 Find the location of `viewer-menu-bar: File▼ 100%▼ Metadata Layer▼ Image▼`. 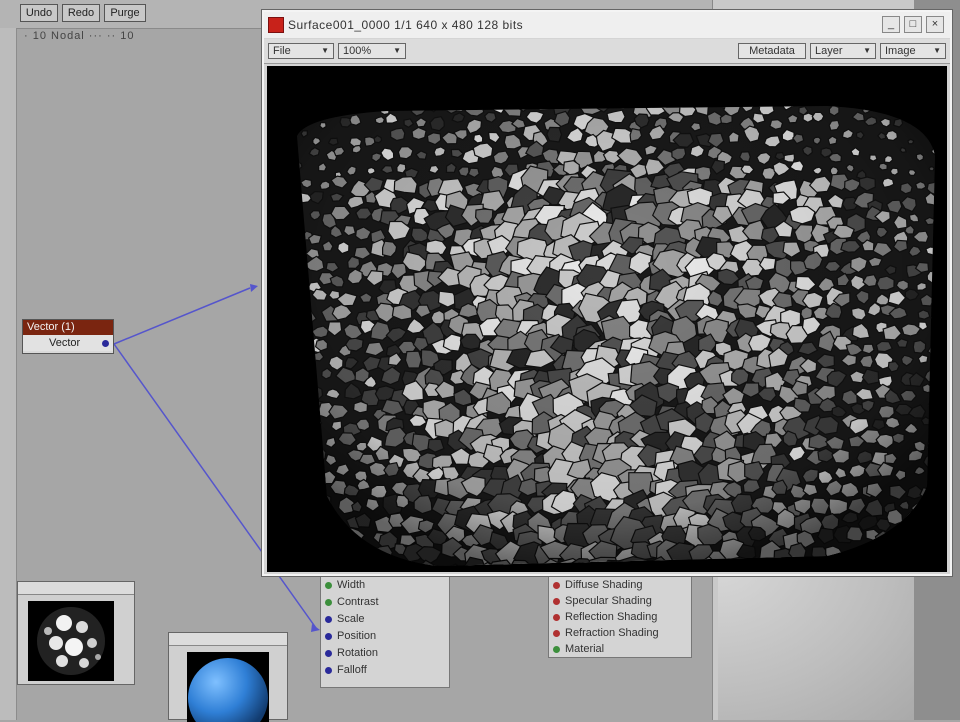

viewer-menu-bar: File▼ 100%▼ Metadata Layer▼ Image▼ is located at coordinates (607, 51).